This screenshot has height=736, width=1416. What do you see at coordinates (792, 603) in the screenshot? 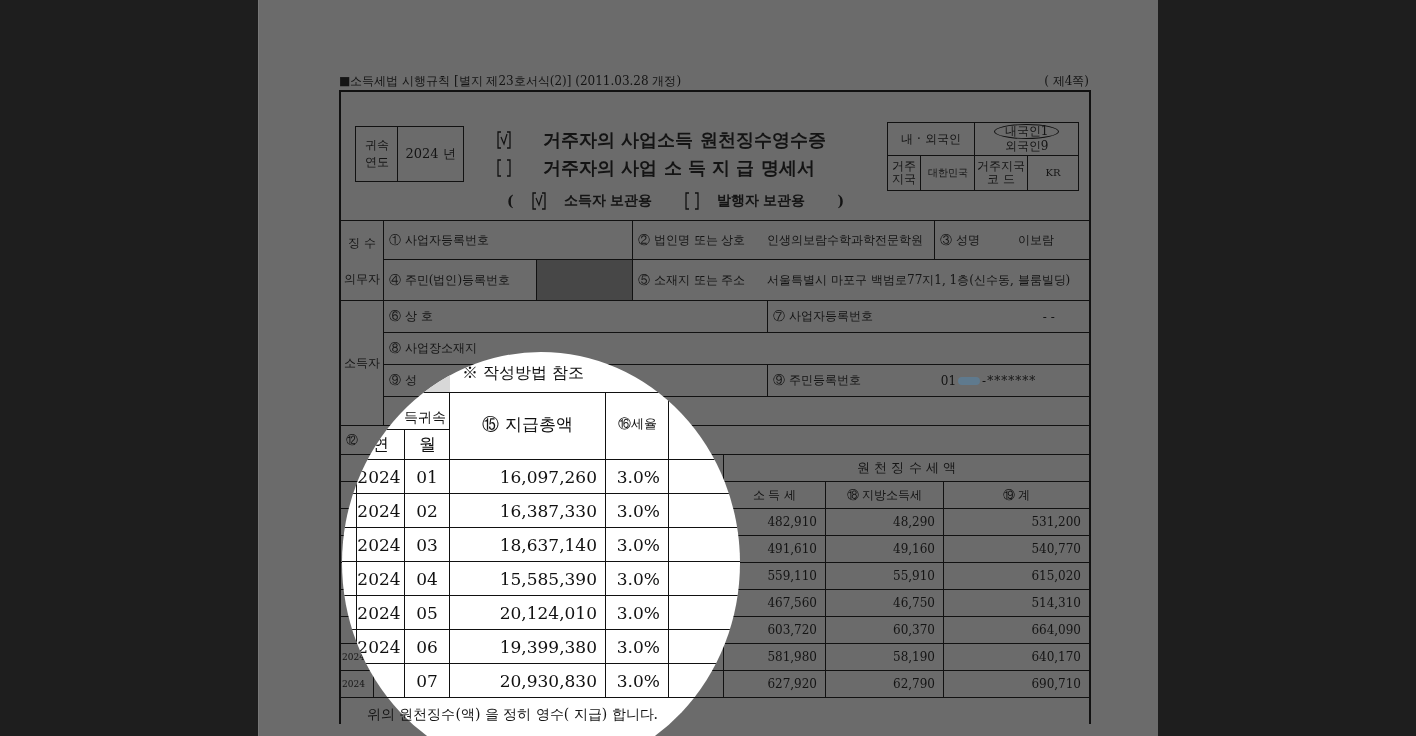
I see `table-cell: 467,560` at bounding box center [792, 603].